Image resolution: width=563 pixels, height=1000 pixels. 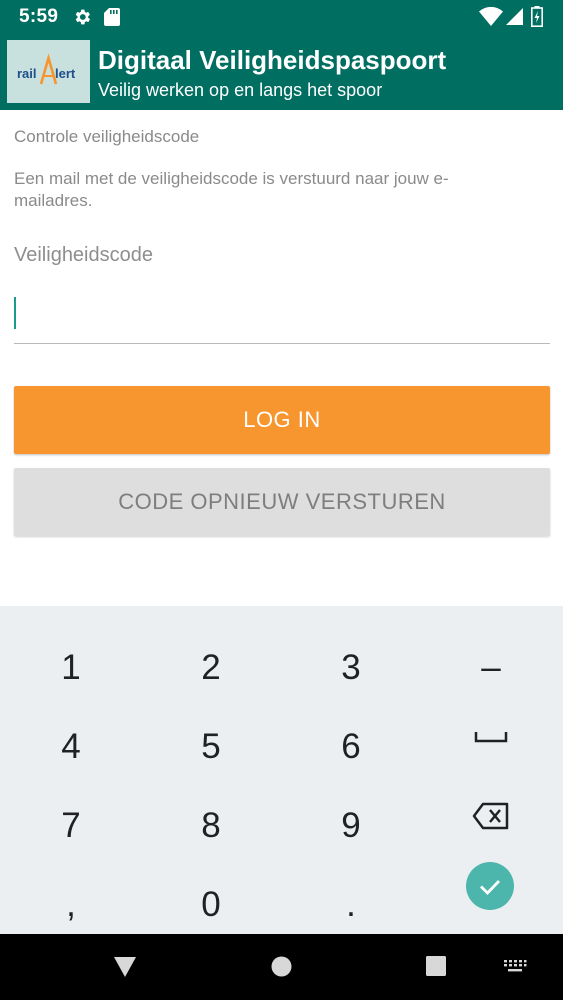 I want to click on keyboard-switch-icon, so click(x=515, y=966).